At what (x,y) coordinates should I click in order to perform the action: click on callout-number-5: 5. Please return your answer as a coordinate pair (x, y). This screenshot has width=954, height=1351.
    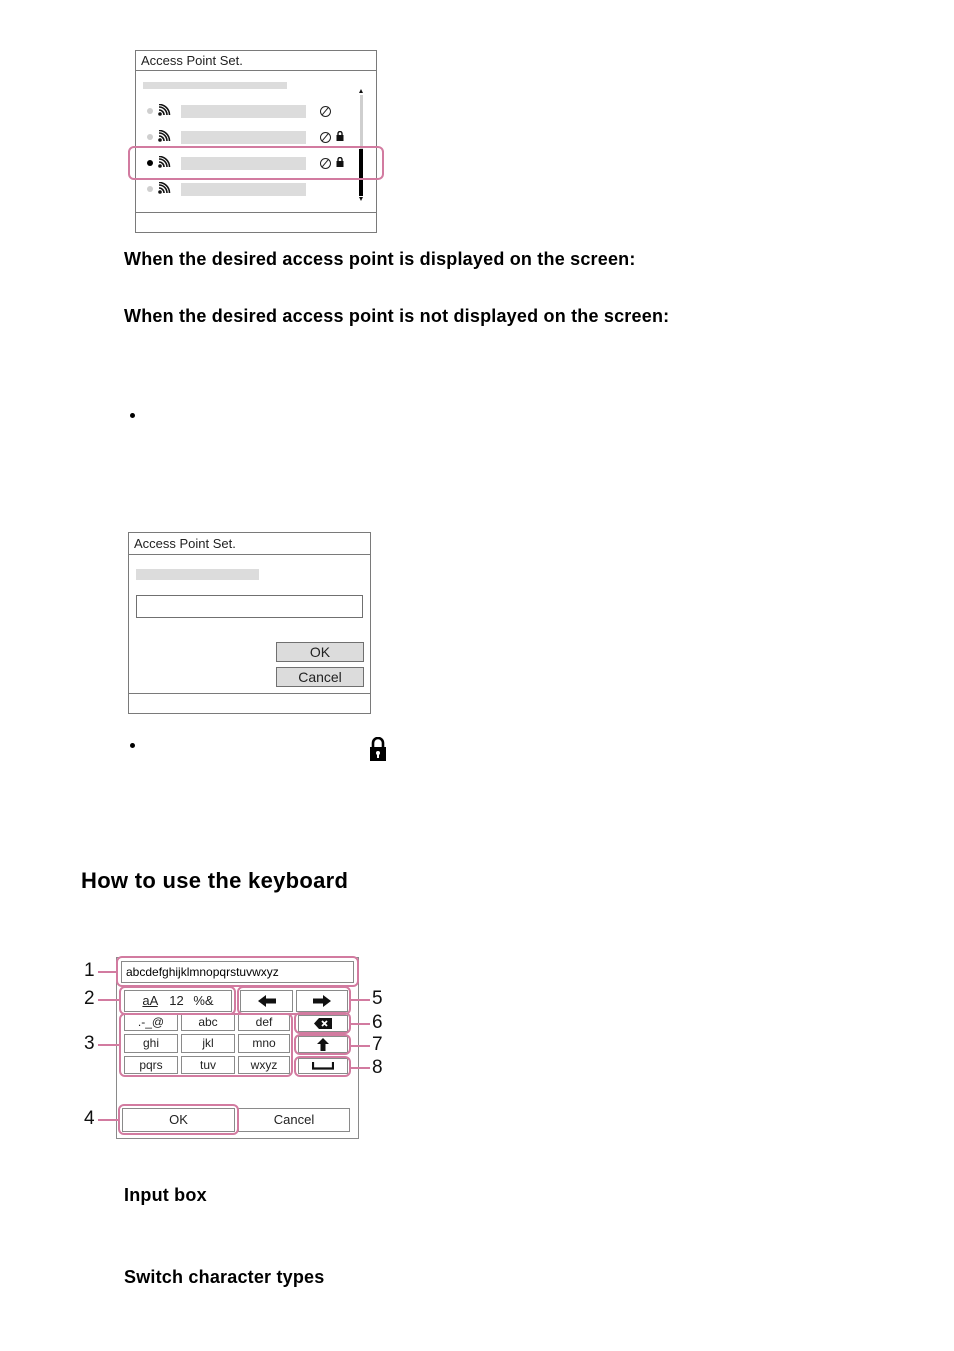
    Looking at the image, I should click on (377, 998).